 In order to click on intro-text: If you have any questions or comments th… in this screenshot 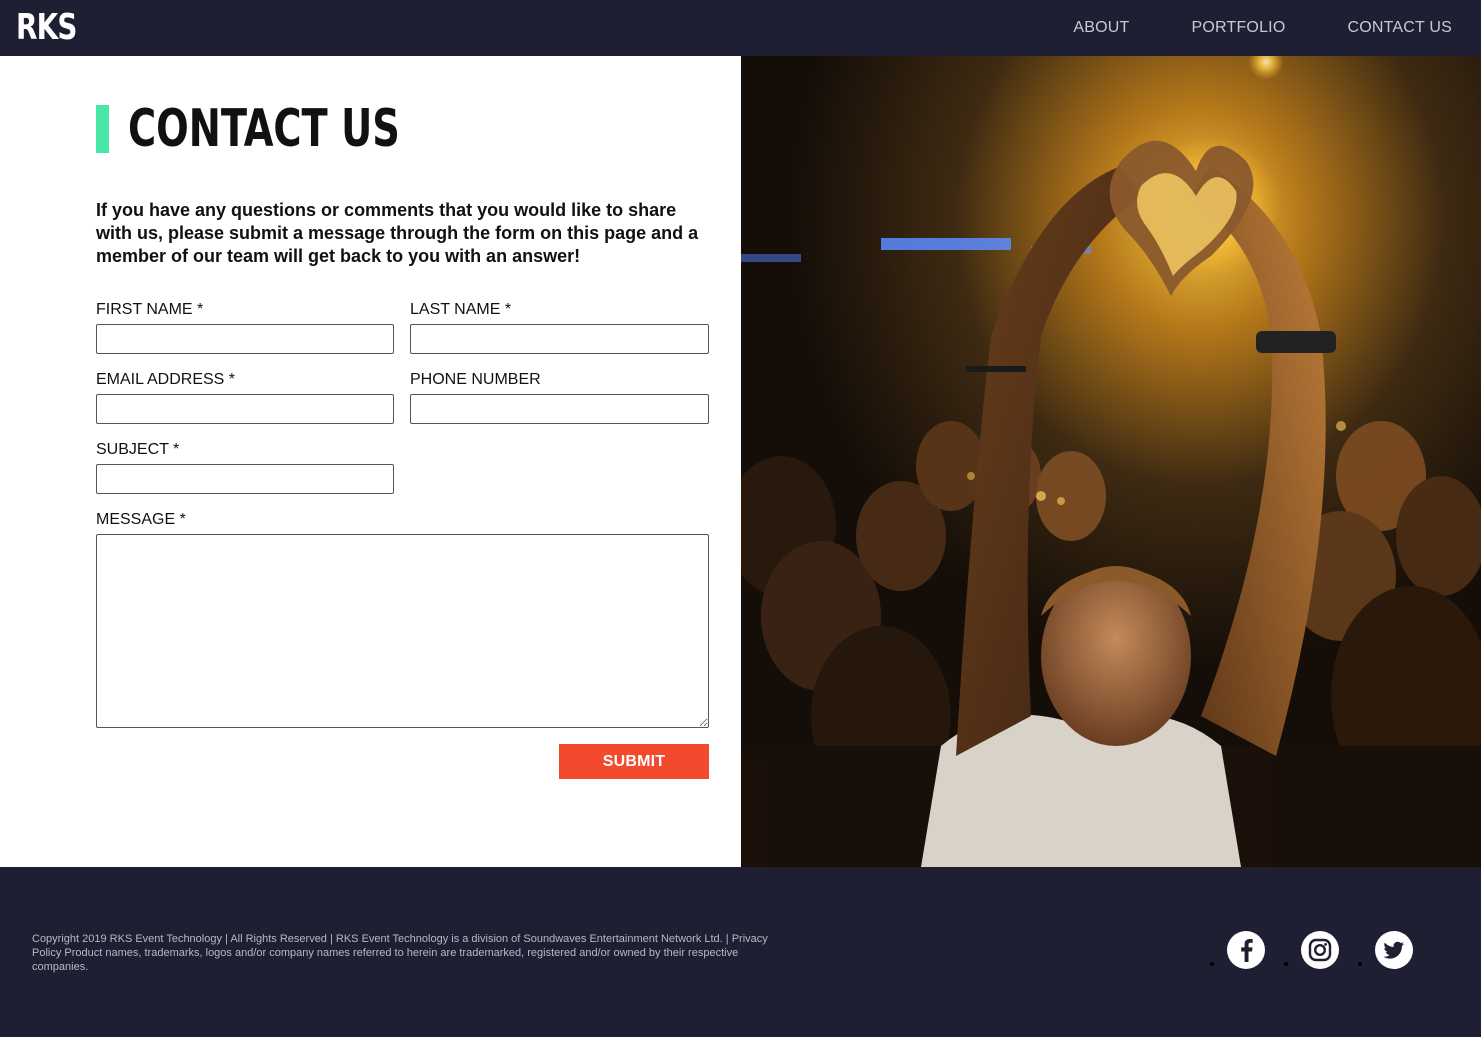, I will do `click(397, 233)`.